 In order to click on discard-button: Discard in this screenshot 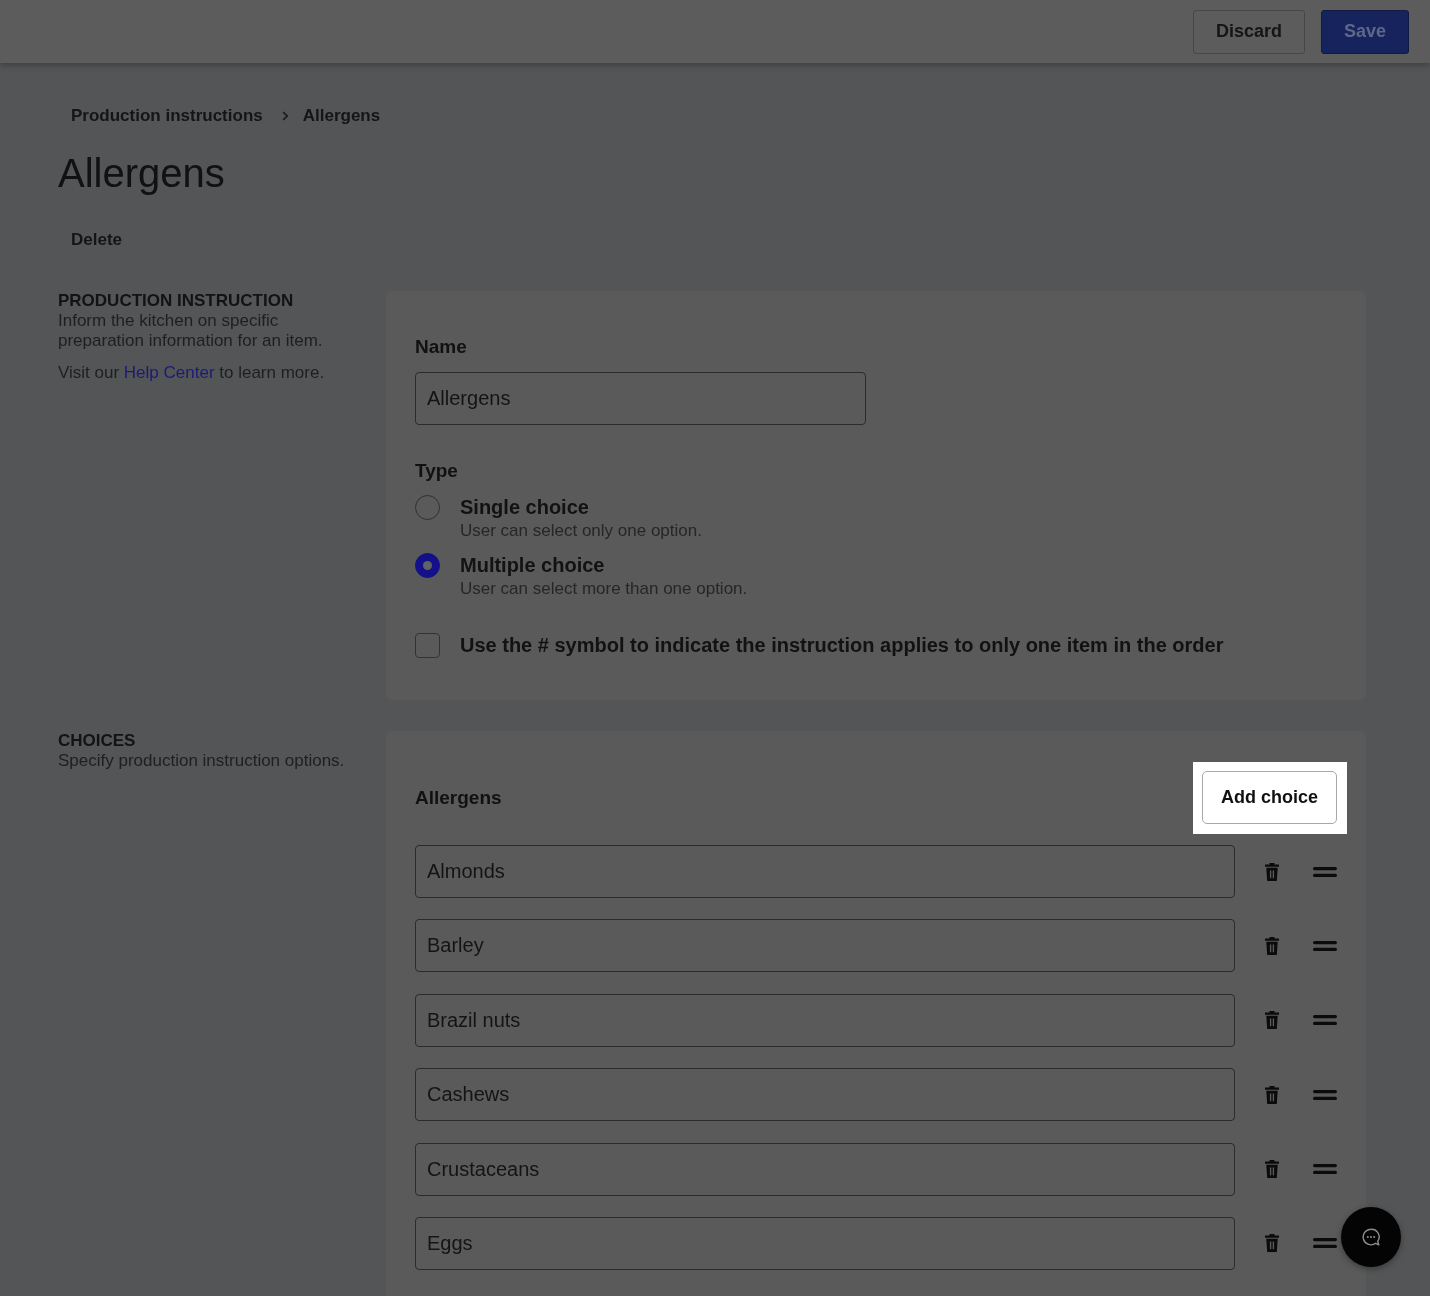, I will do `click(1248, 31)`.